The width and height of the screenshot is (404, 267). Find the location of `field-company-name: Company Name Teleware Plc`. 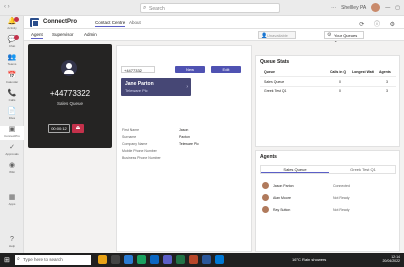

field-company-name: Company Name Teleware Plc is located at coordinates (186, 145).